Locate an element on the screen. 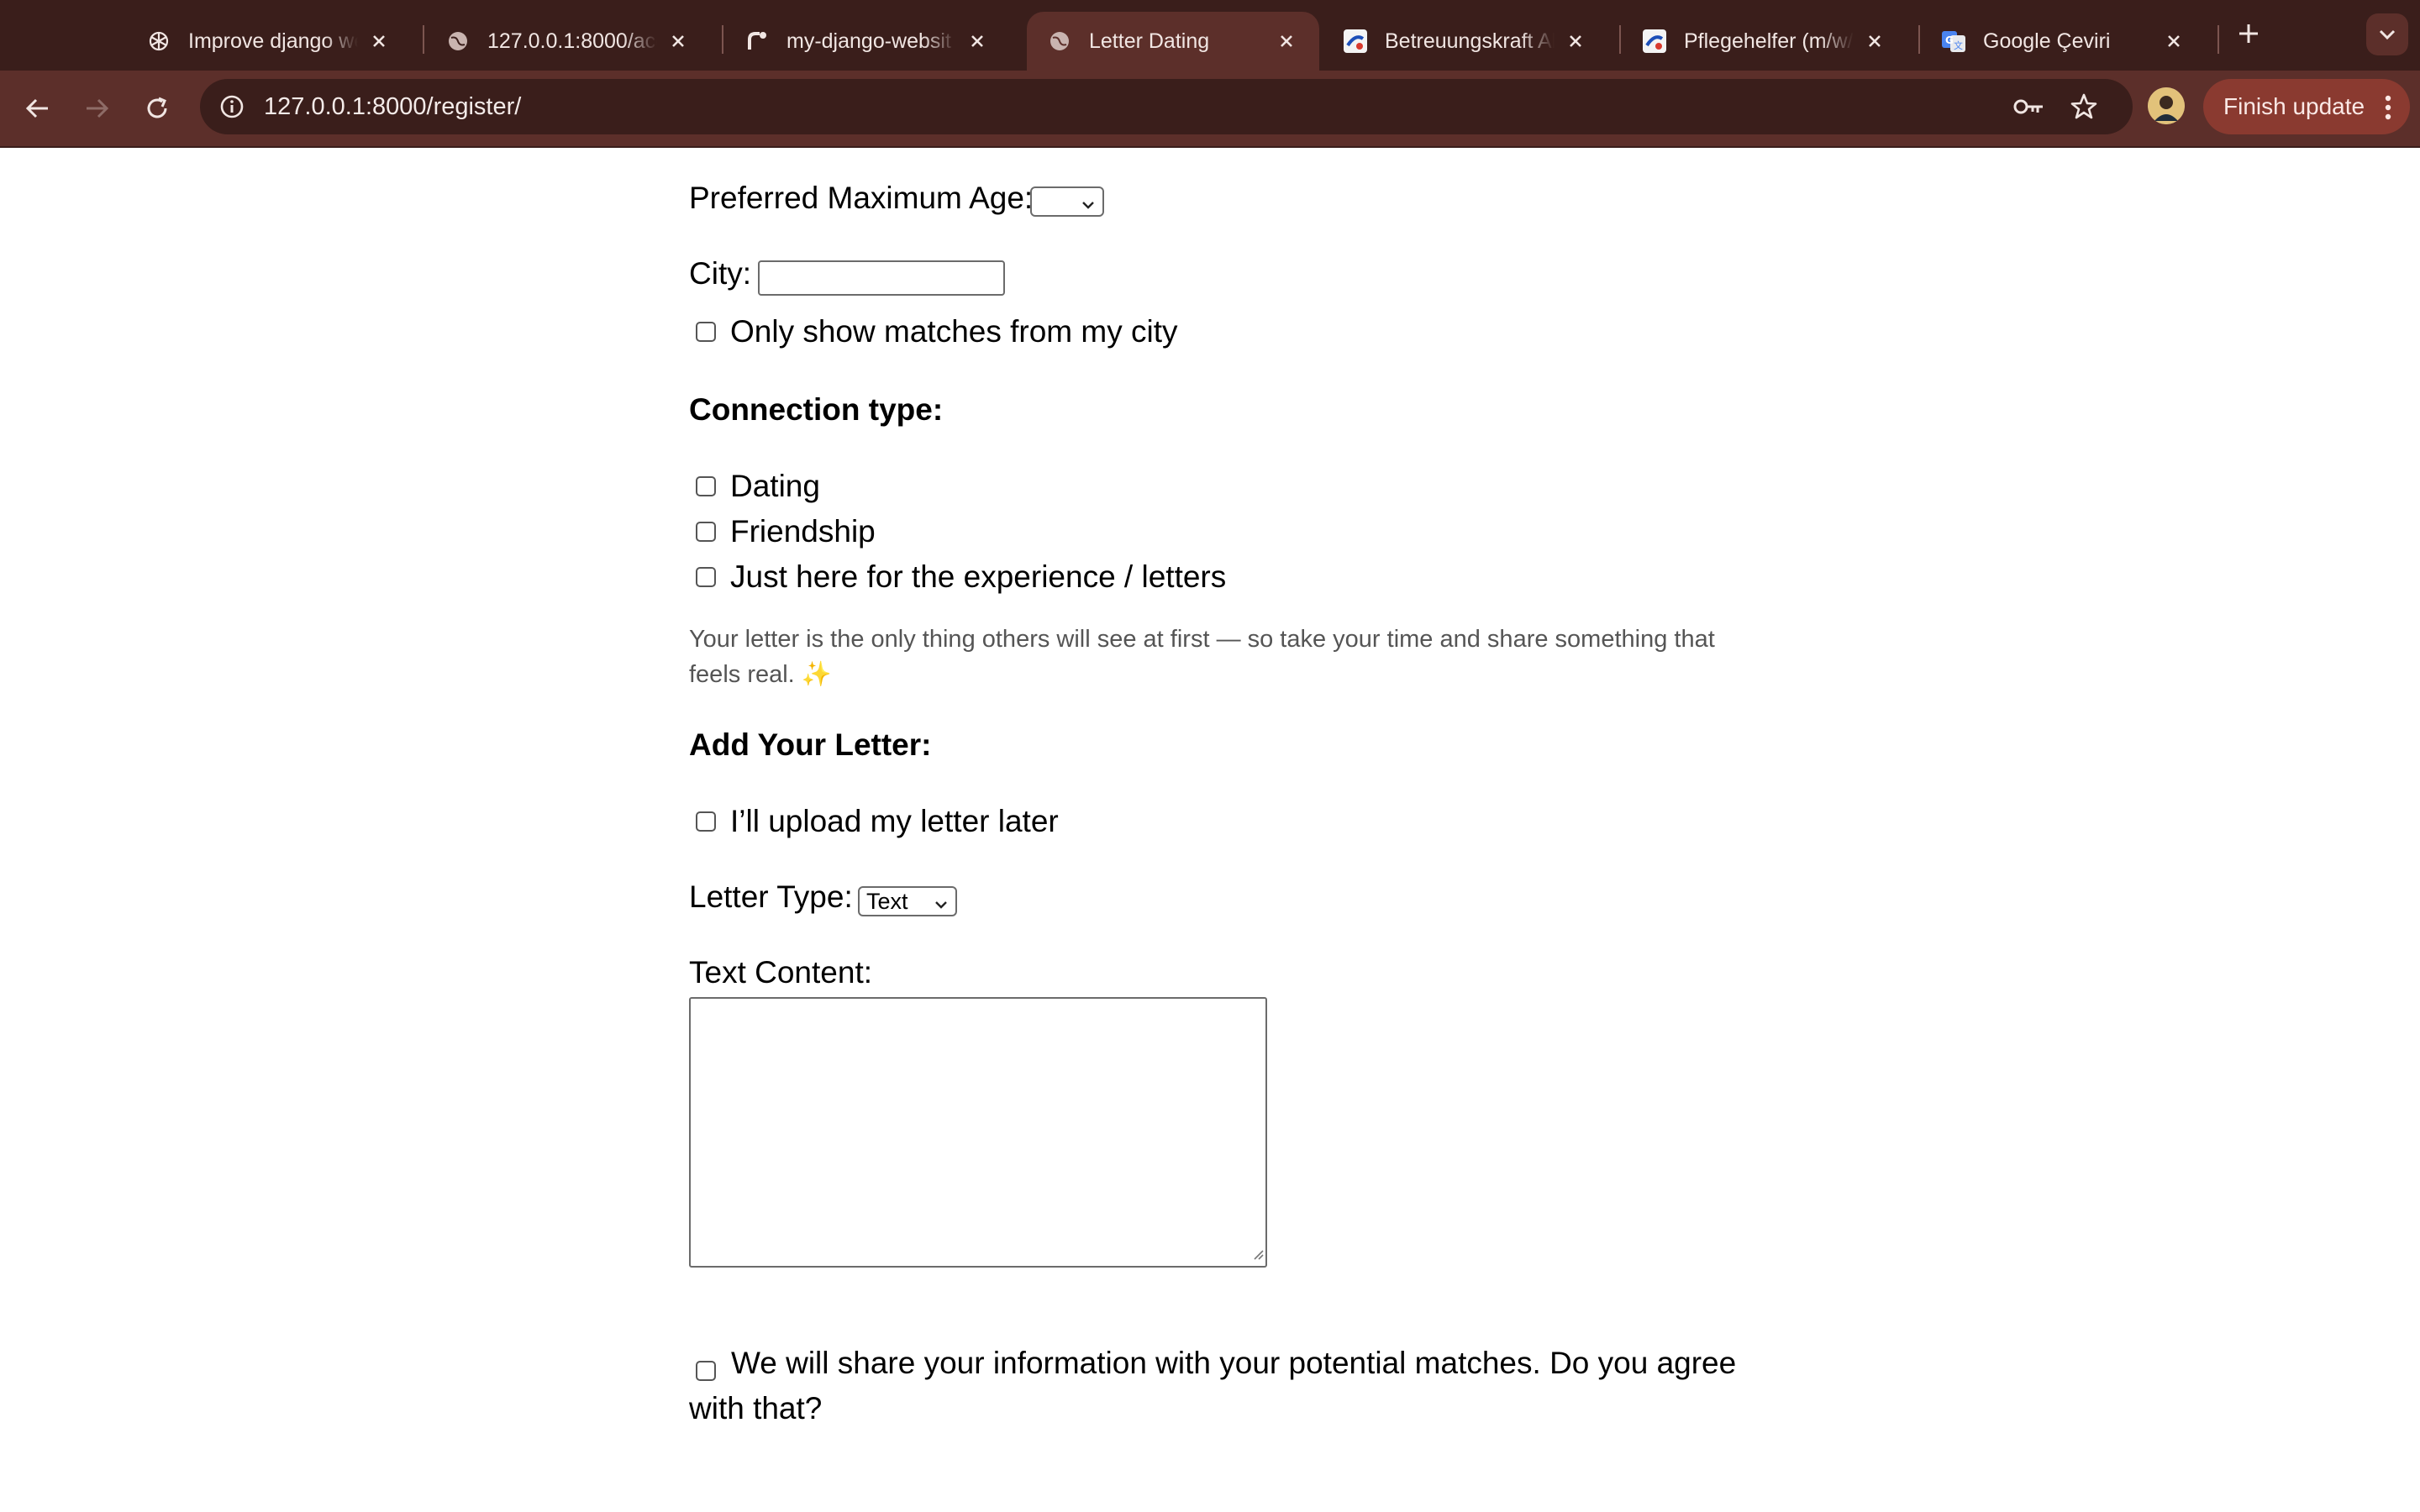 The image size is (2420, 1512). reload-button is located at coordinates (157, 108).